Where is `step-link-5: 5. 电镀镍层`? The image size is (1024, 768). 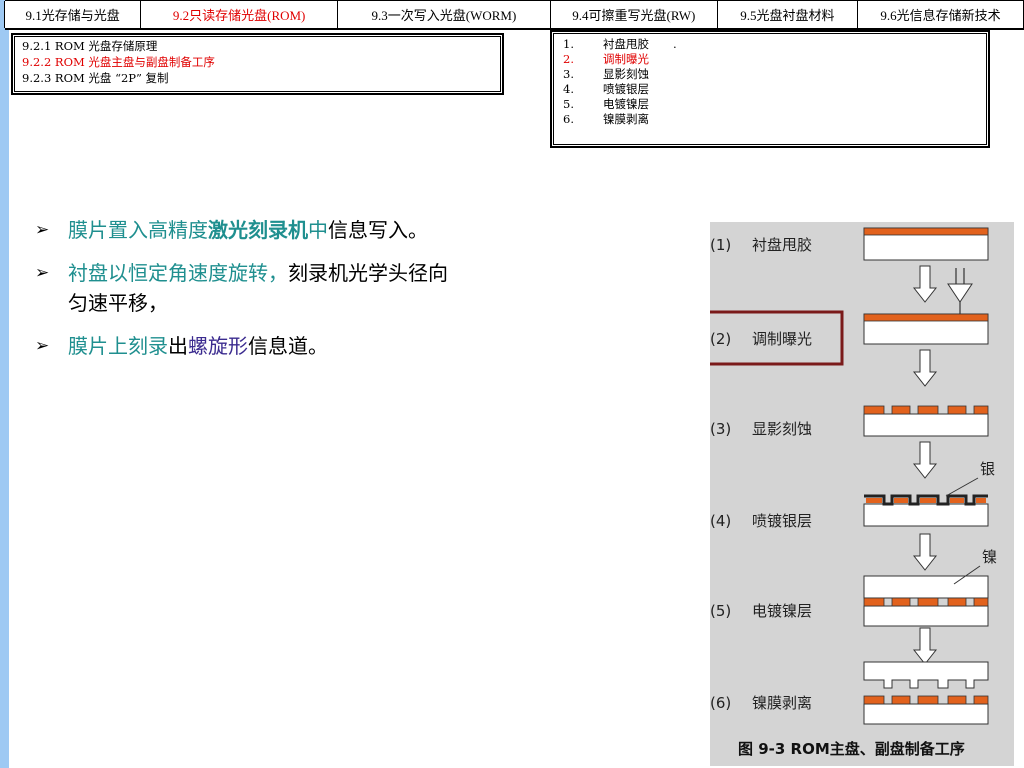 step-link-5: 5. 电镀镍层 is located at coordinates (775, 104).